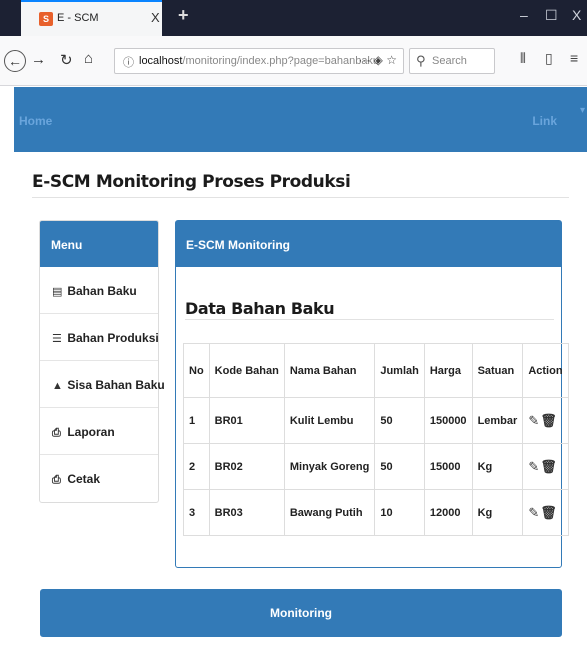  What do you see at coordinates (196, 512) in the screenshot?
I see `table-cell: 3` at bounding box center [196, 512].